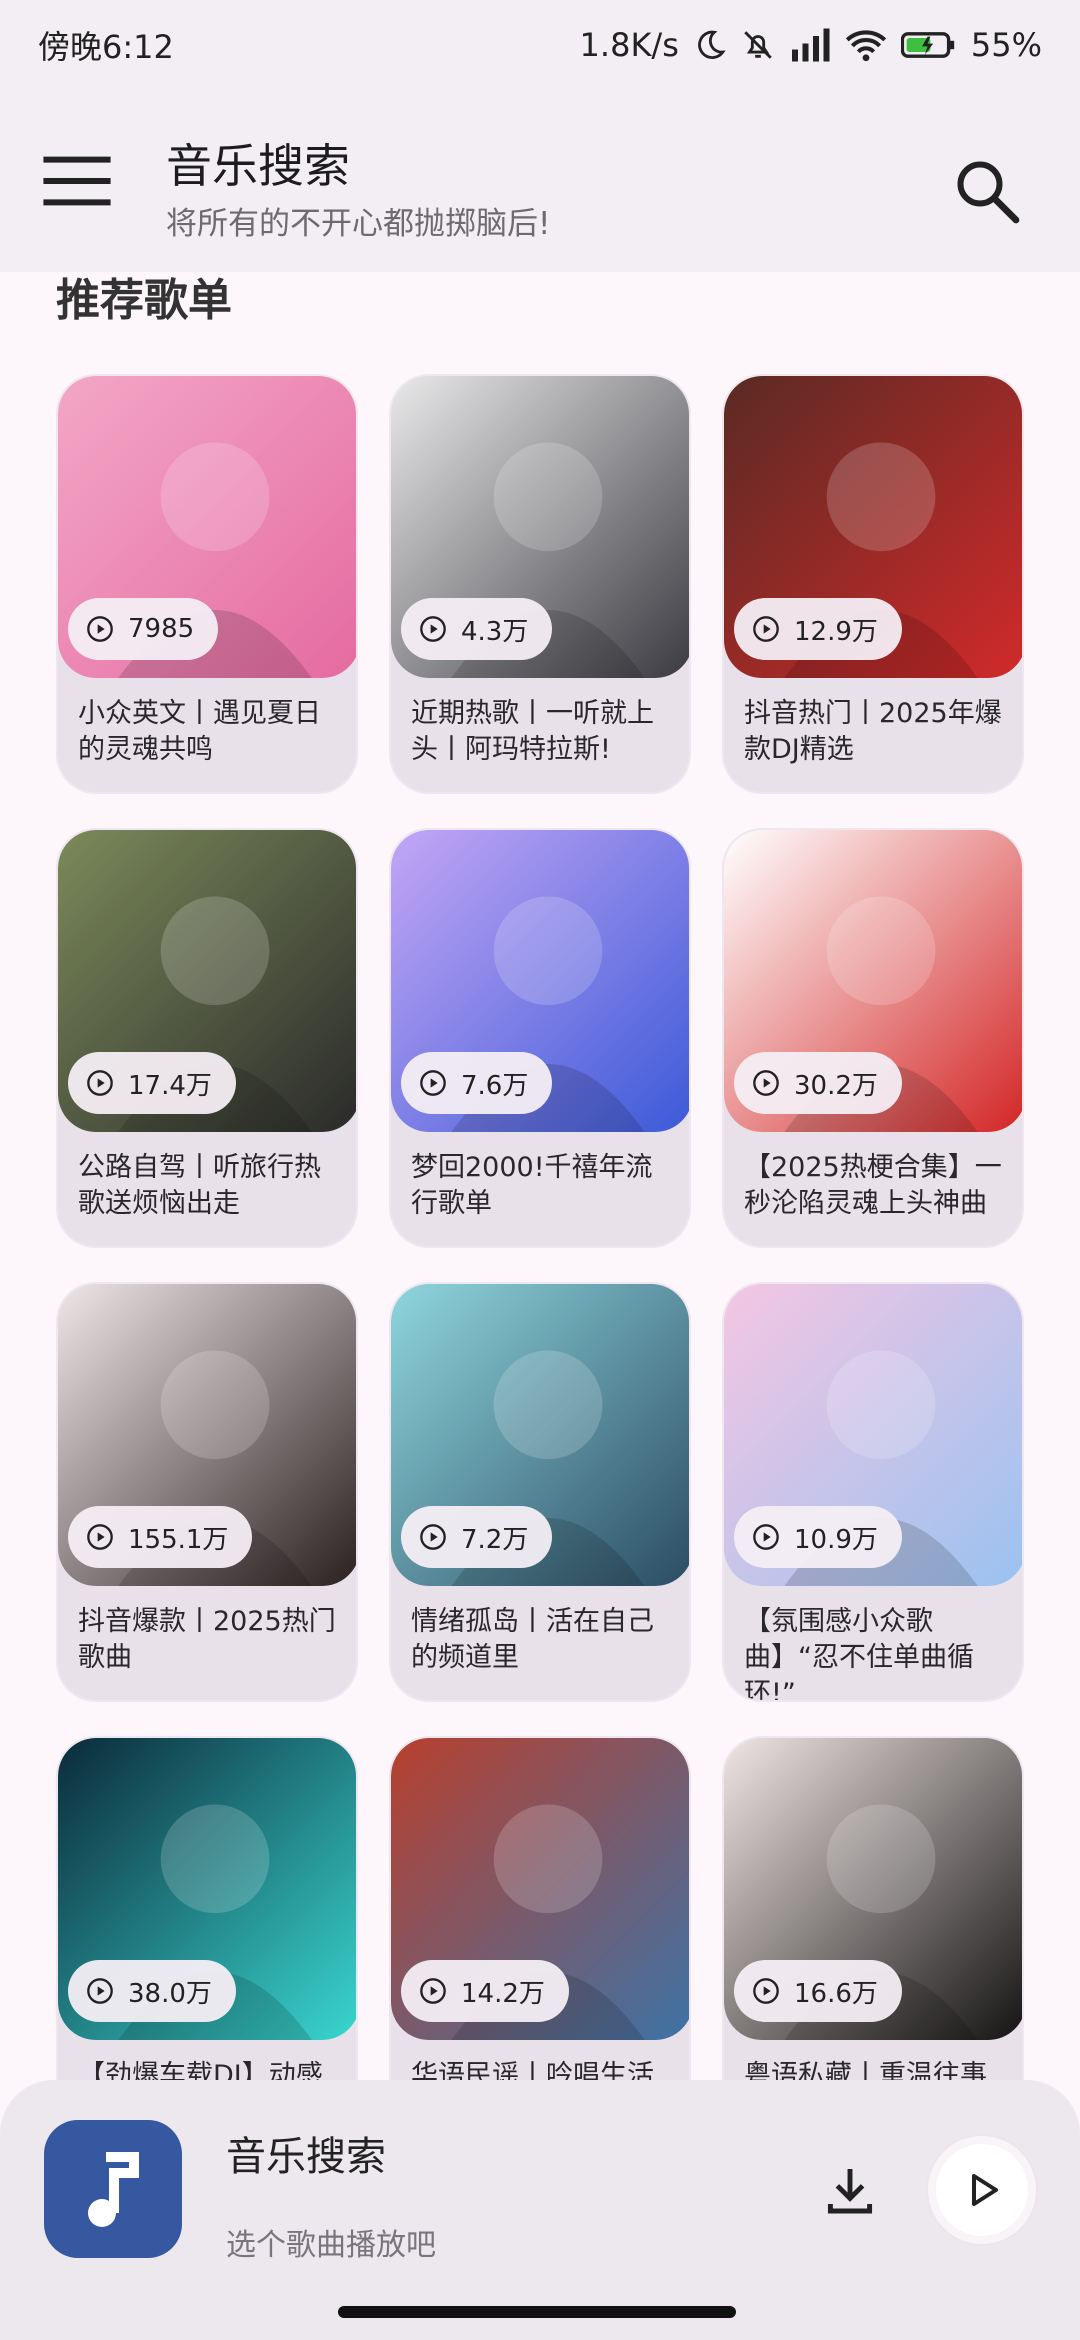 This screenshot has width=1080, height=2340. I want to click on play-count-badge: 38.0万, so click(152, 1991).